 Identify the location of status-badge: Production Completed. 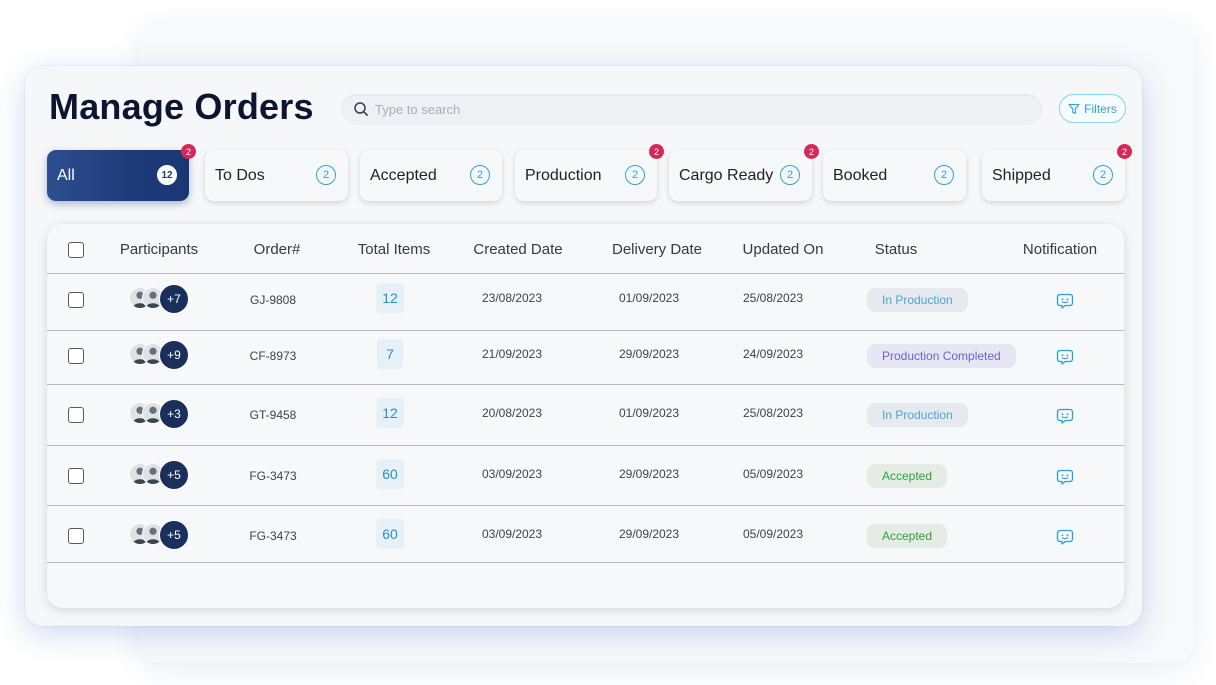
(941, 356).